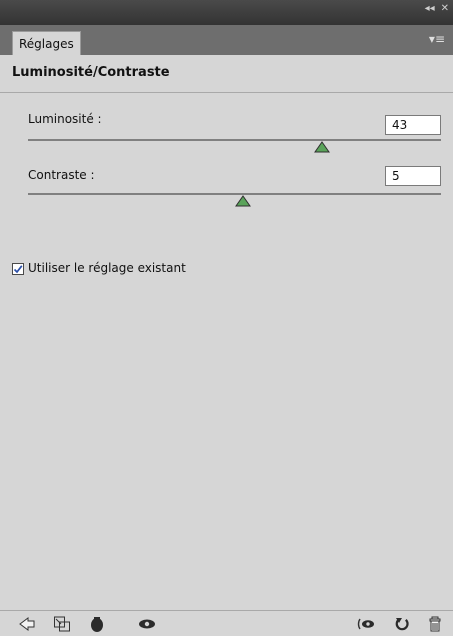  I want to click on contrast-slider-thumb, so click(243, 201).